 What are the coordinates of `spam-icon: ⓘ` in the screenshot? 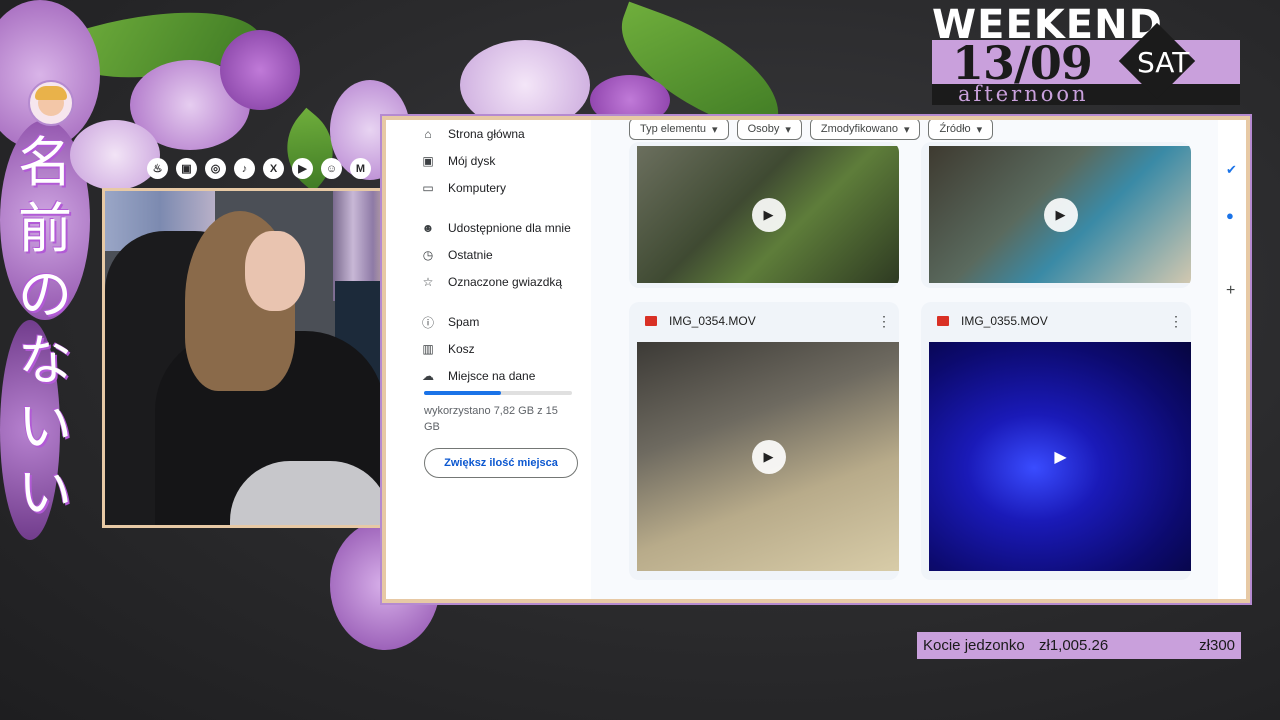 It's located at (427, 322).